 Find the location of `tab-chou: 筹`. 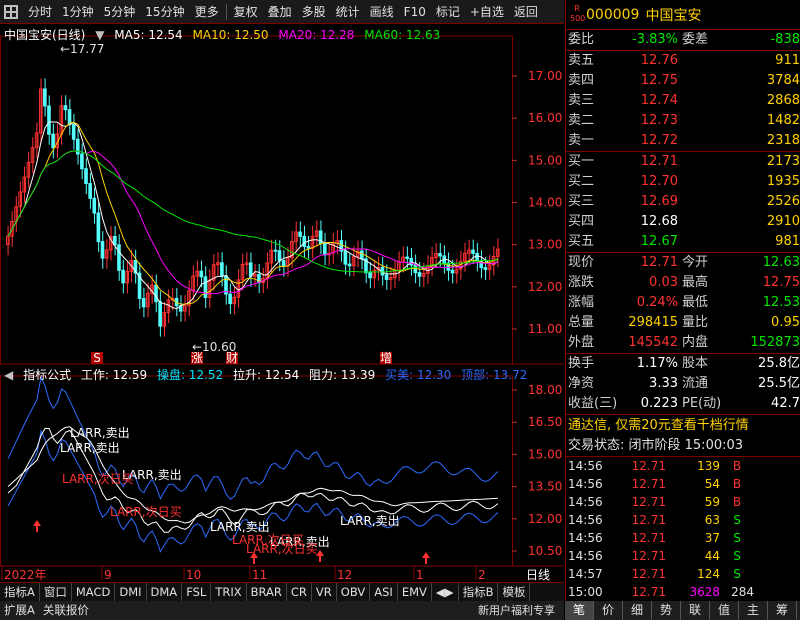

tab-chou: 筹 is located at coordinates (782, 610).